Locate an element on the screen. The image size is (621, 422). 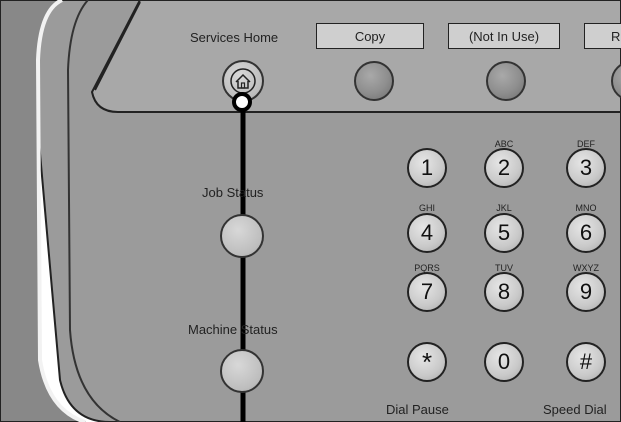
key-3: 3 is located at coordinates (586, 168).